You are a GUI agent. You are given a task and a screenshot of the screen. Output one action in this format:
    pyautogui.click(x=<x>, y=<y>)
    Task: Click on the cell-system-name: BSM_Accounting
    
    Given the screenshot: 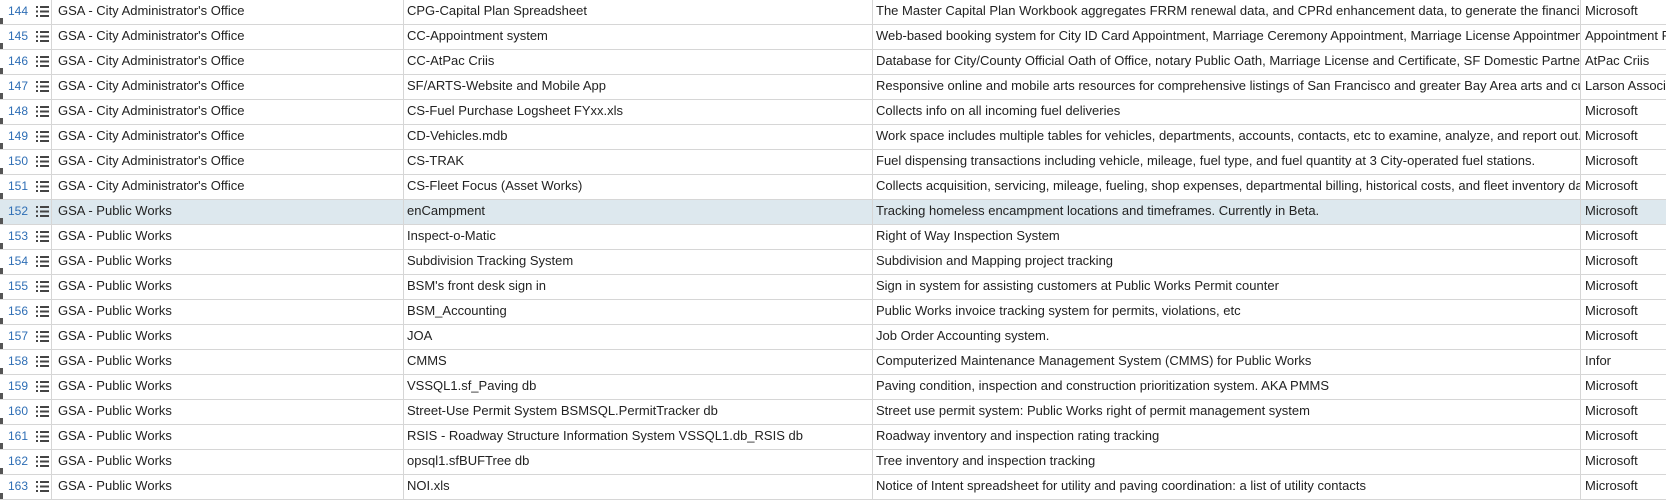 What is the action you would take?
    pyautogui.click(x=638, y=312)
    